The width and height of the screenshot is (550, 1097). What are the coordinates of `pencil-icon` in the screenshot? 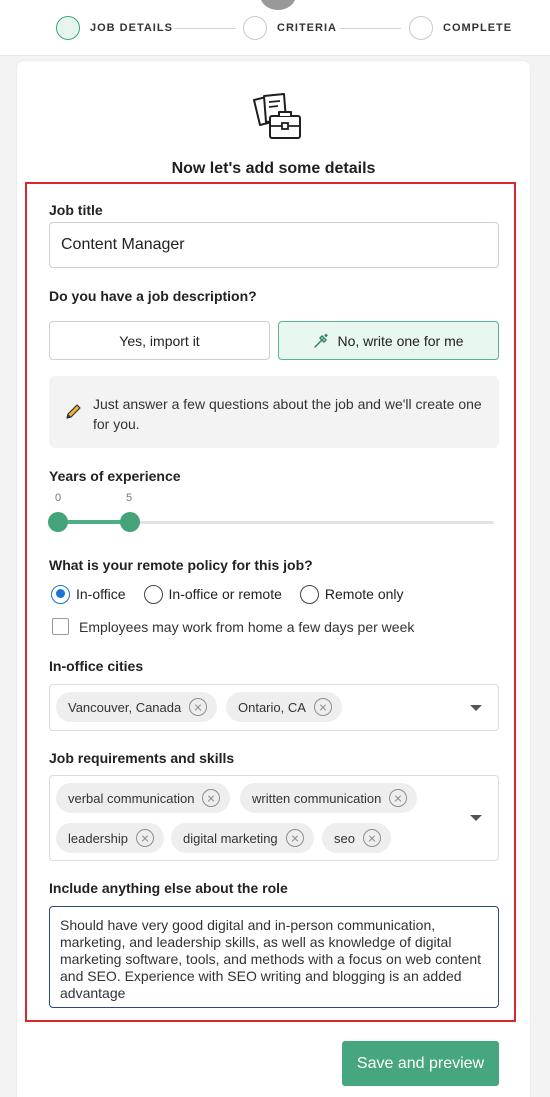 It's located at (73, 411).